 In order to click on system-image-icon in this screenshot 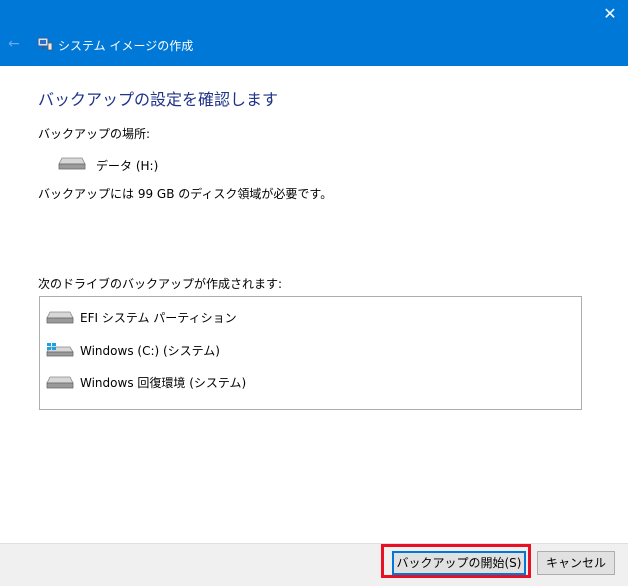, I will do `click(45, 44)`.